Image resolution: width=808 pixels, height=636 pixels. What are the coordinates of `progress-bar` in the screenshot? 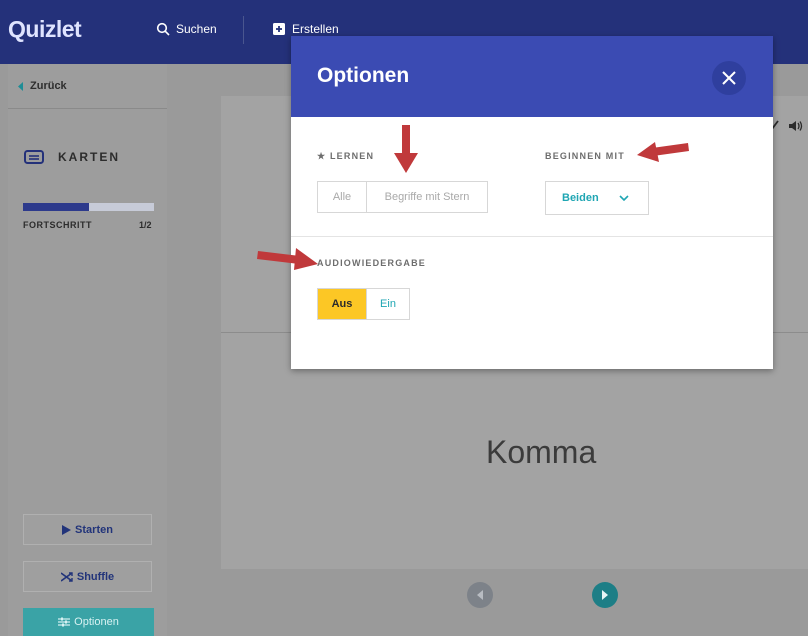 It's located at (88, 207).